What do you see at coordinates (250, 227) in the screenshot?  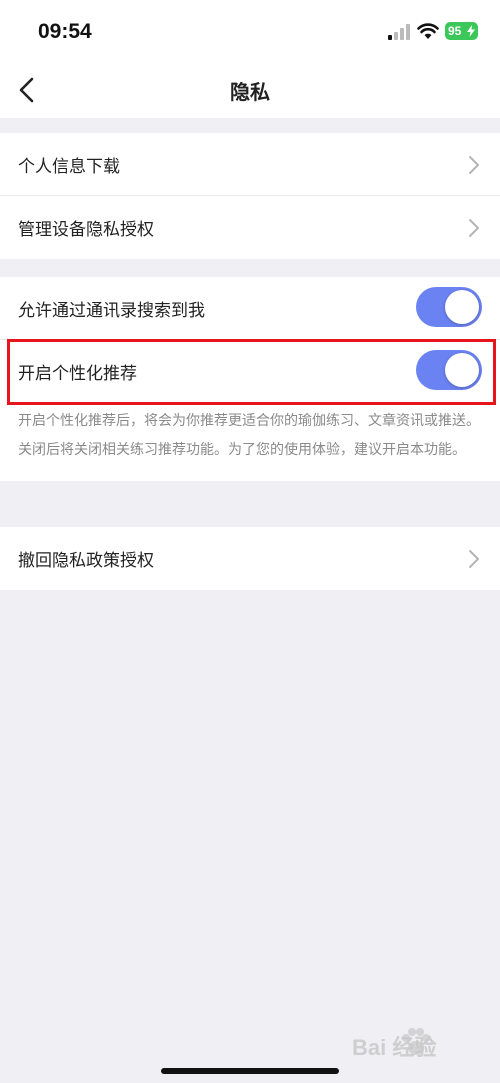 I see `row-device-privacy-authorization: 管理设备隐私授权` at bounding box center [250, 227].